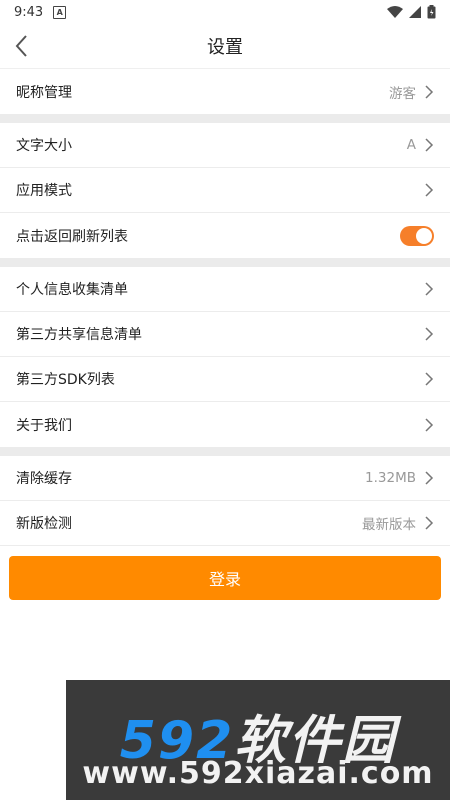 This screenshot has height=800, width=450. What do you see at coordinates (389, 525) in the screenshot?
I see `version-status-value: 最新版本` at bounding box center [389, 525].